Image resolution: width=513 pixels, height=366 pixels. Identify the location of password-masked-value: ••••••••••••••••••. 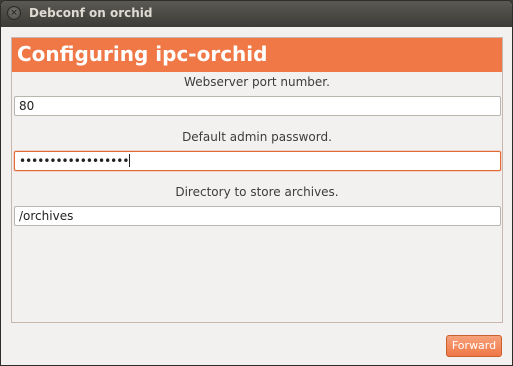
(74, 161).